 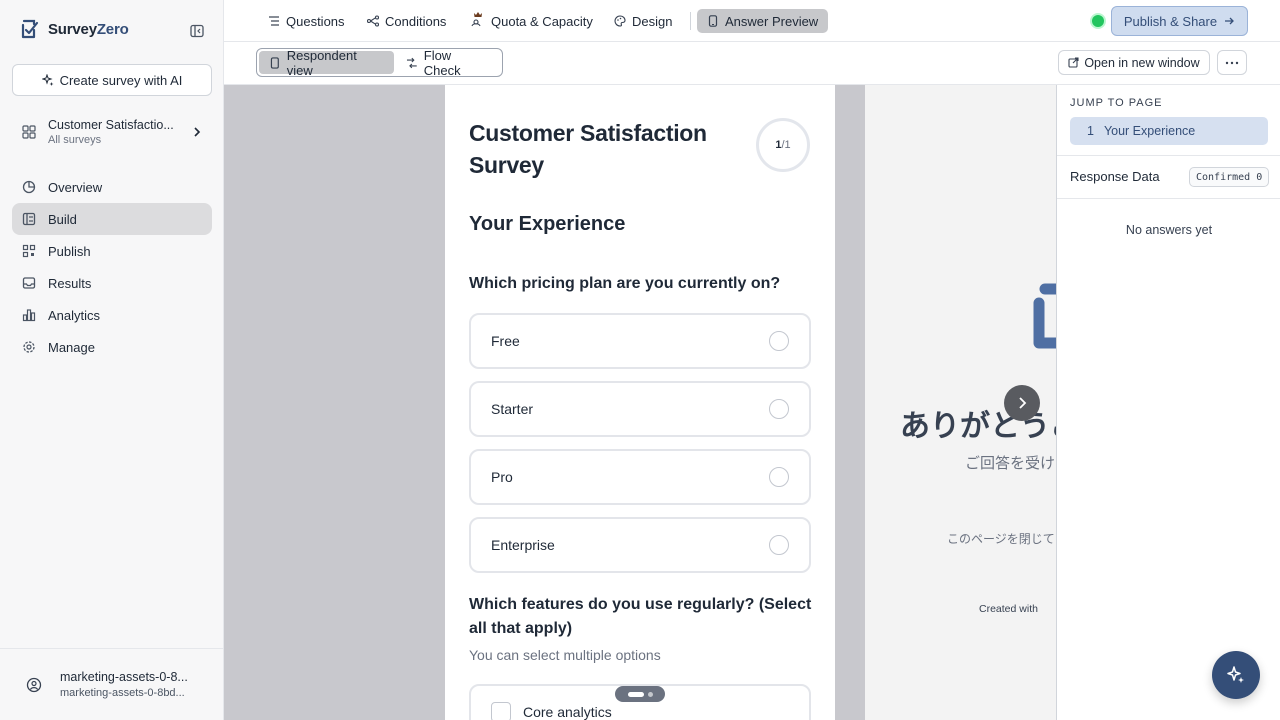 I want to click on sidebar-item-publish: Publish, so click(x=112, y=251).